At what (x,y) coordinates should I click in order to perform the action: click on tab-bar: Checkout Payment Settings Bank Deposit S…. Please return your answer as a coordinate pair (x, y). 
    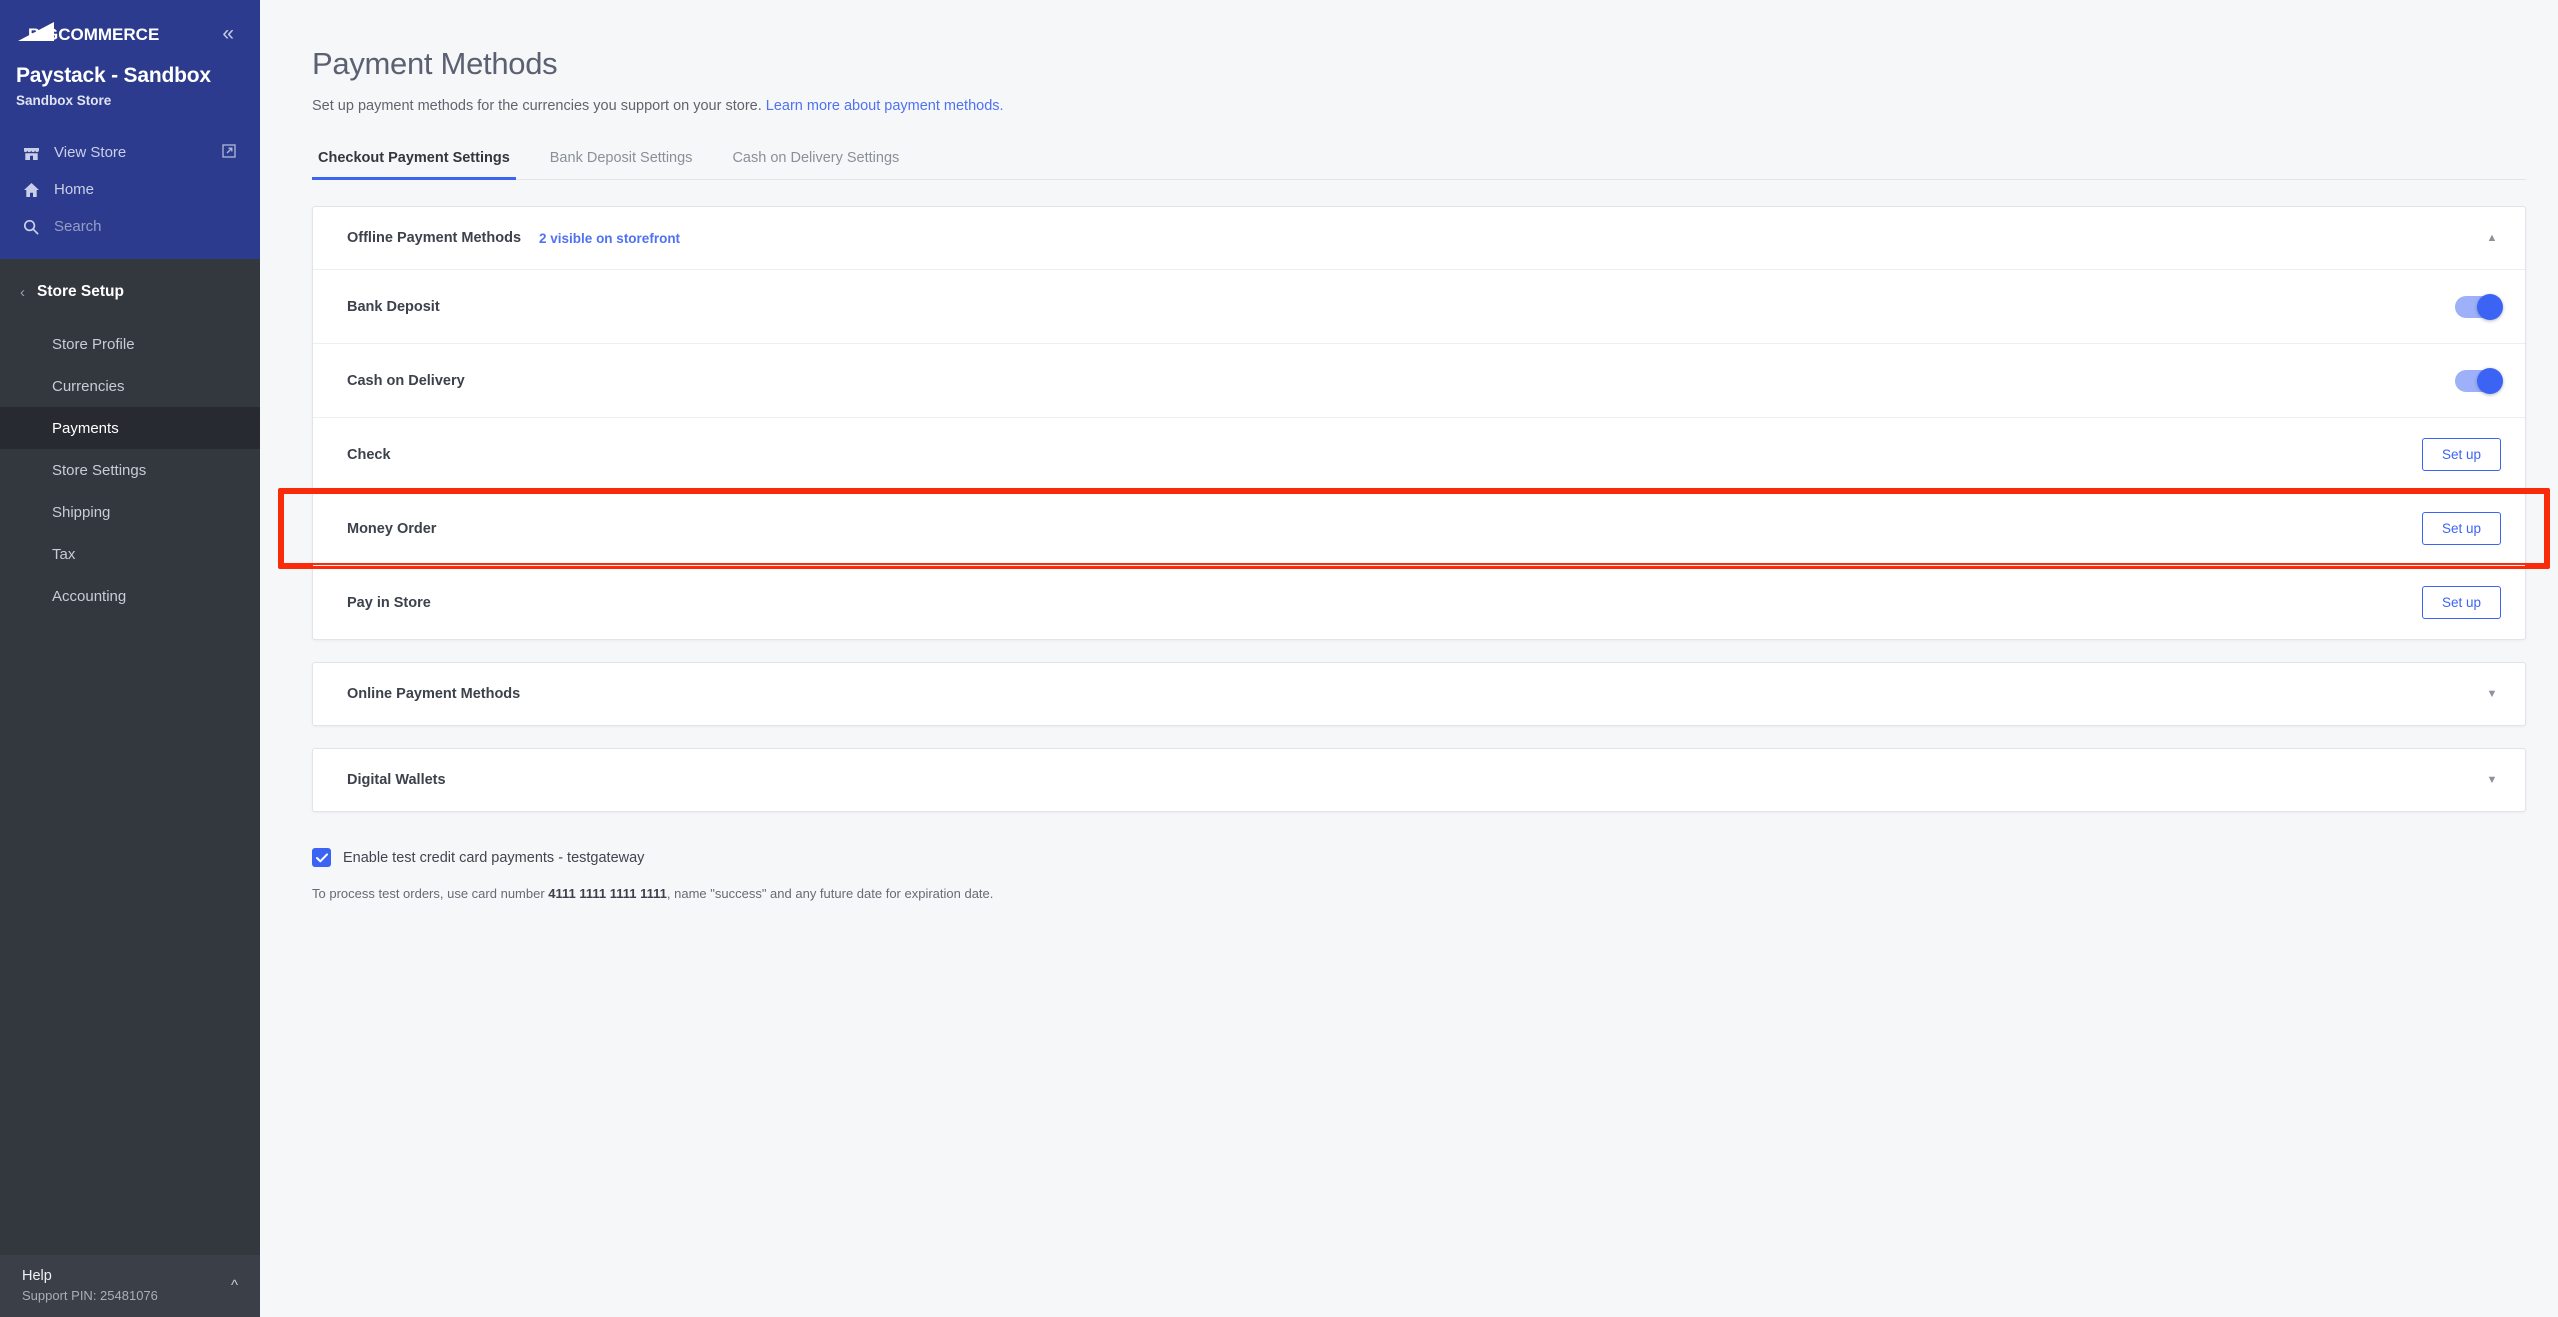
    Looking at the image, I should click on (1419, 165).